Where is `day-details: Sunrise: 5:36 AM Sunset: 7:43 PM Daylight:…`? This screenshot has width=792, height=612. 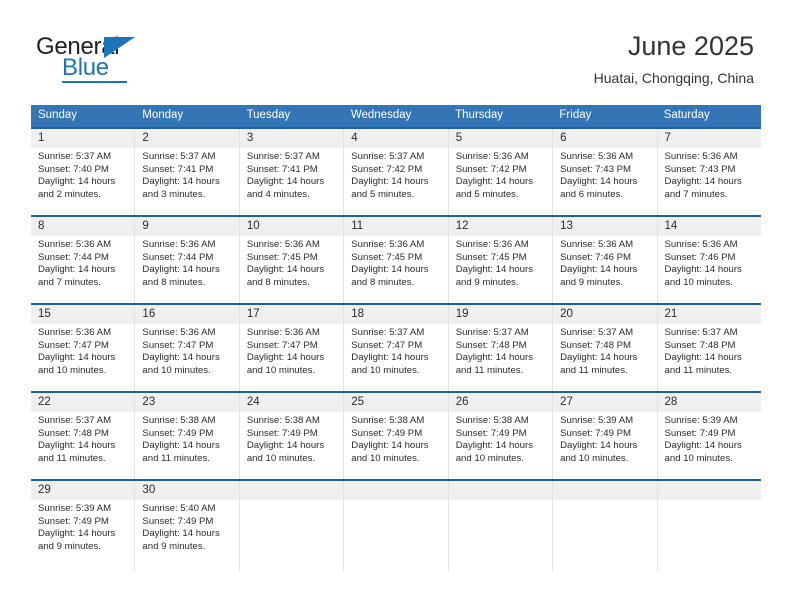 day-details: Sunrise: 5:36 AM Sunset: 7:43 PM Daylight:… is located at coordinates (604, 174).